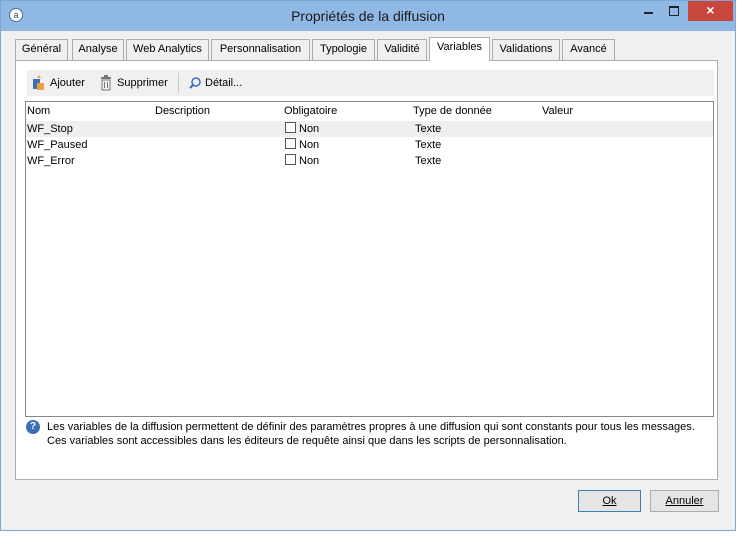 Image resolution: width=750 pixels, height=547 pixels. What do you see at coordinates (167, 49) in the screenshot?
I see `tab-web-analytics: Web Analytics` at bounding box center [167, 49].